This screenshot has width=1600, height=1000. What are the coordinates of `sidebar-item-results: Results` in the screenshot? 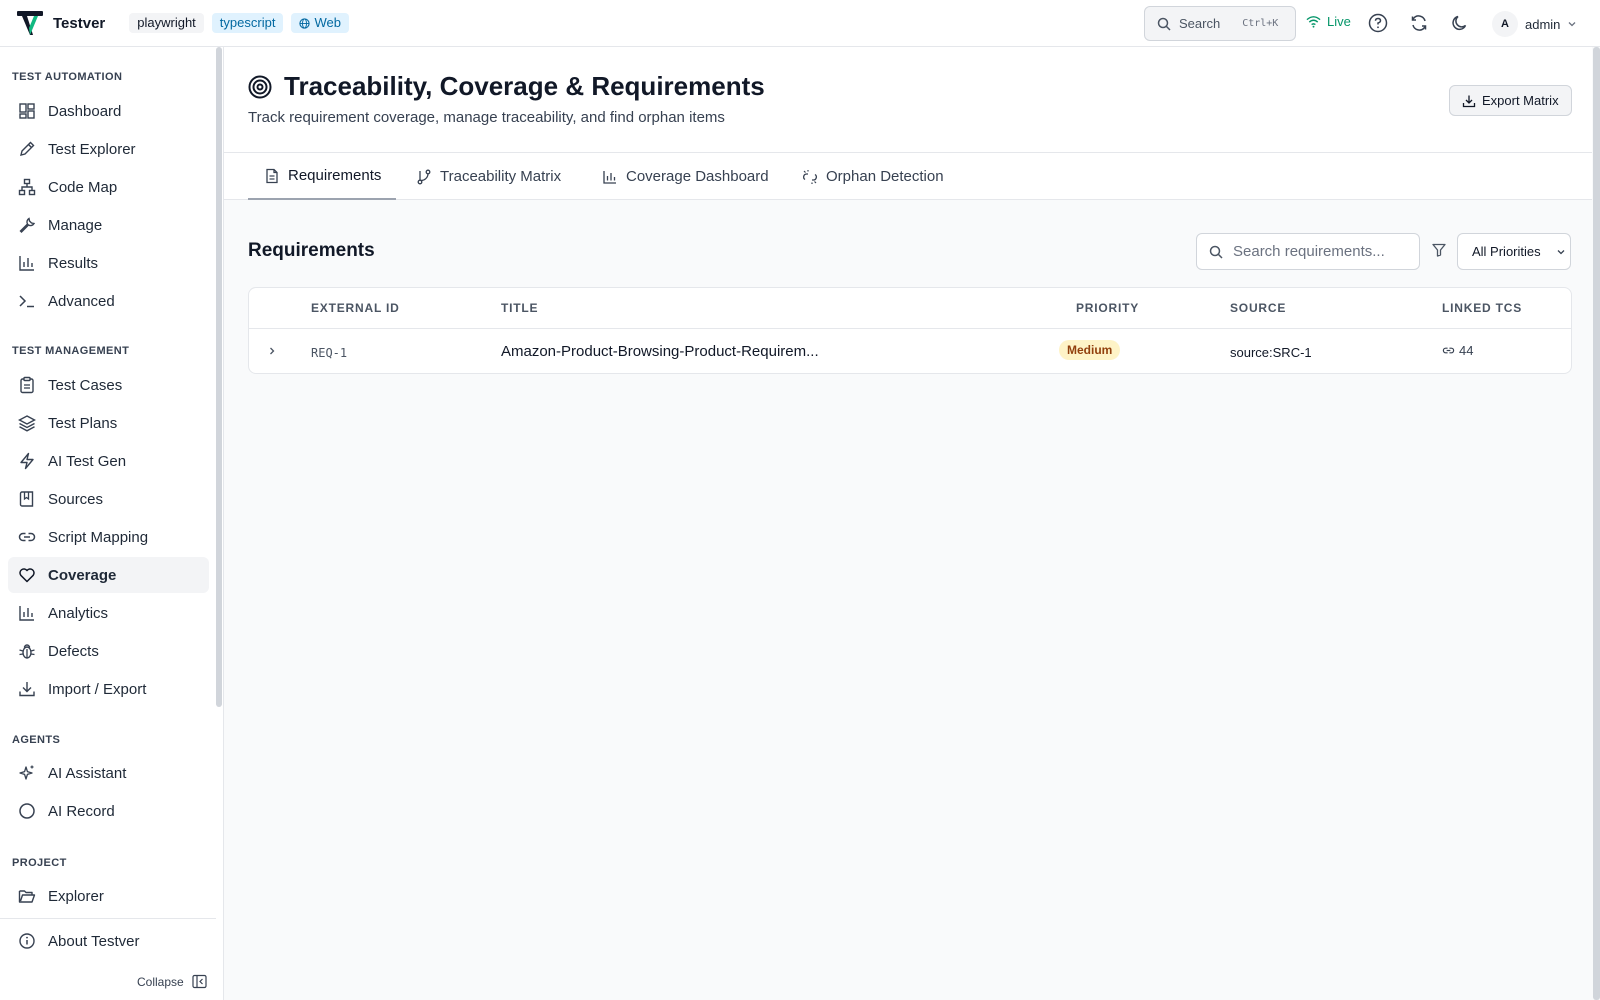 It's located at (108, 263).